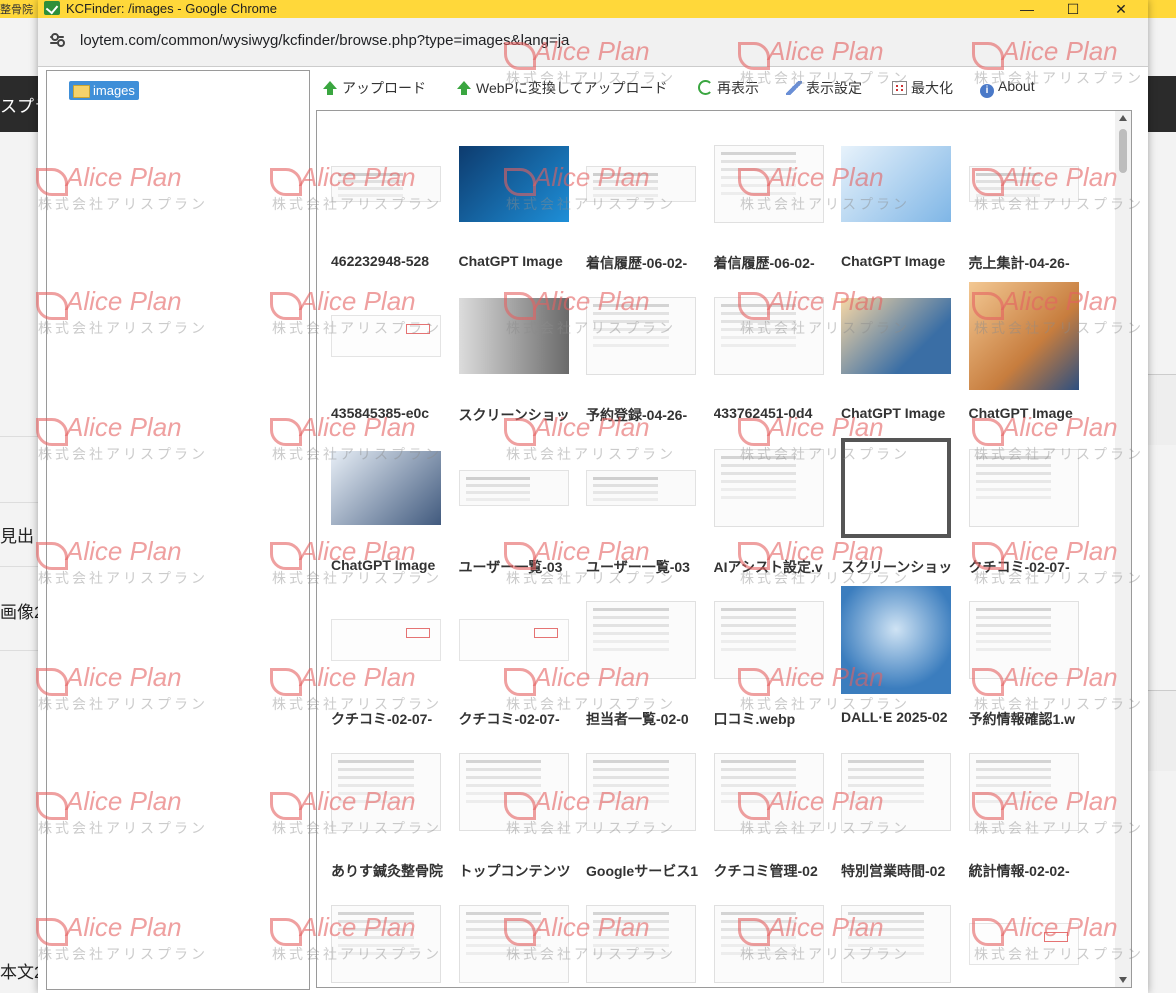 The image size is (1176, 993). Describe the element at coordinates (390, 358) in the screenshot. I see `file-item: 435845385-e0c` at that location.